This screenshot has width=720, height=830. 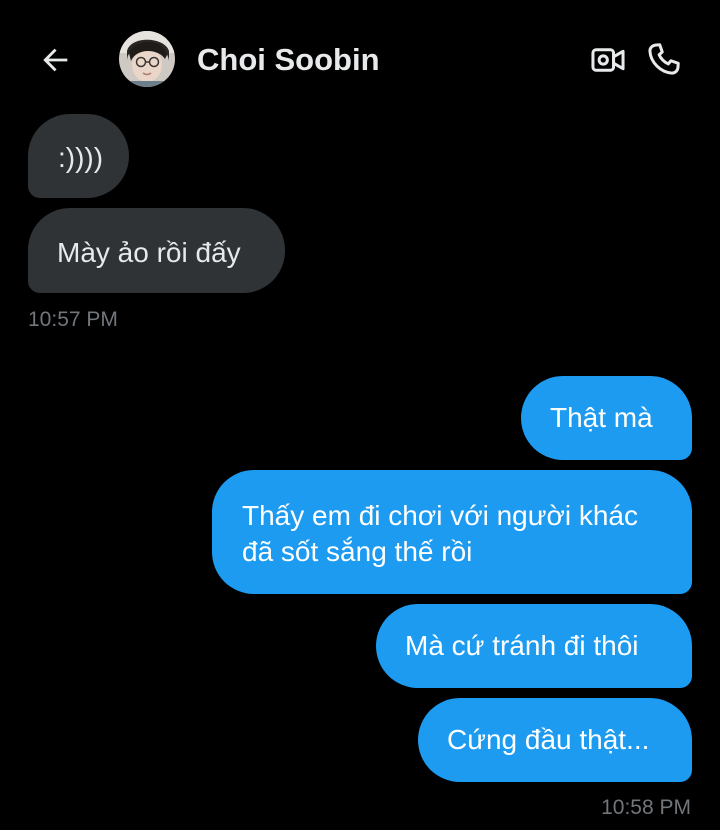 I want to click on voice-call-button, so click(x=664, y=59).